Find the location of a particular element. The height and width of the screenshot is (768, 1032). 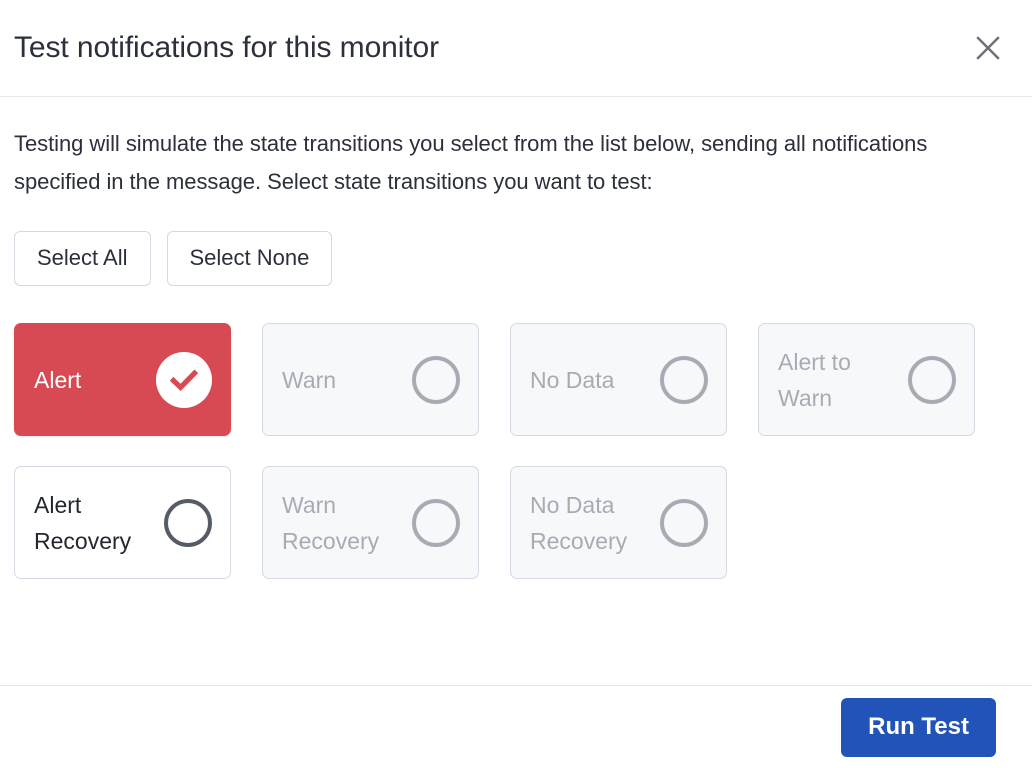

close-icon is located at coordinates (988, 48).